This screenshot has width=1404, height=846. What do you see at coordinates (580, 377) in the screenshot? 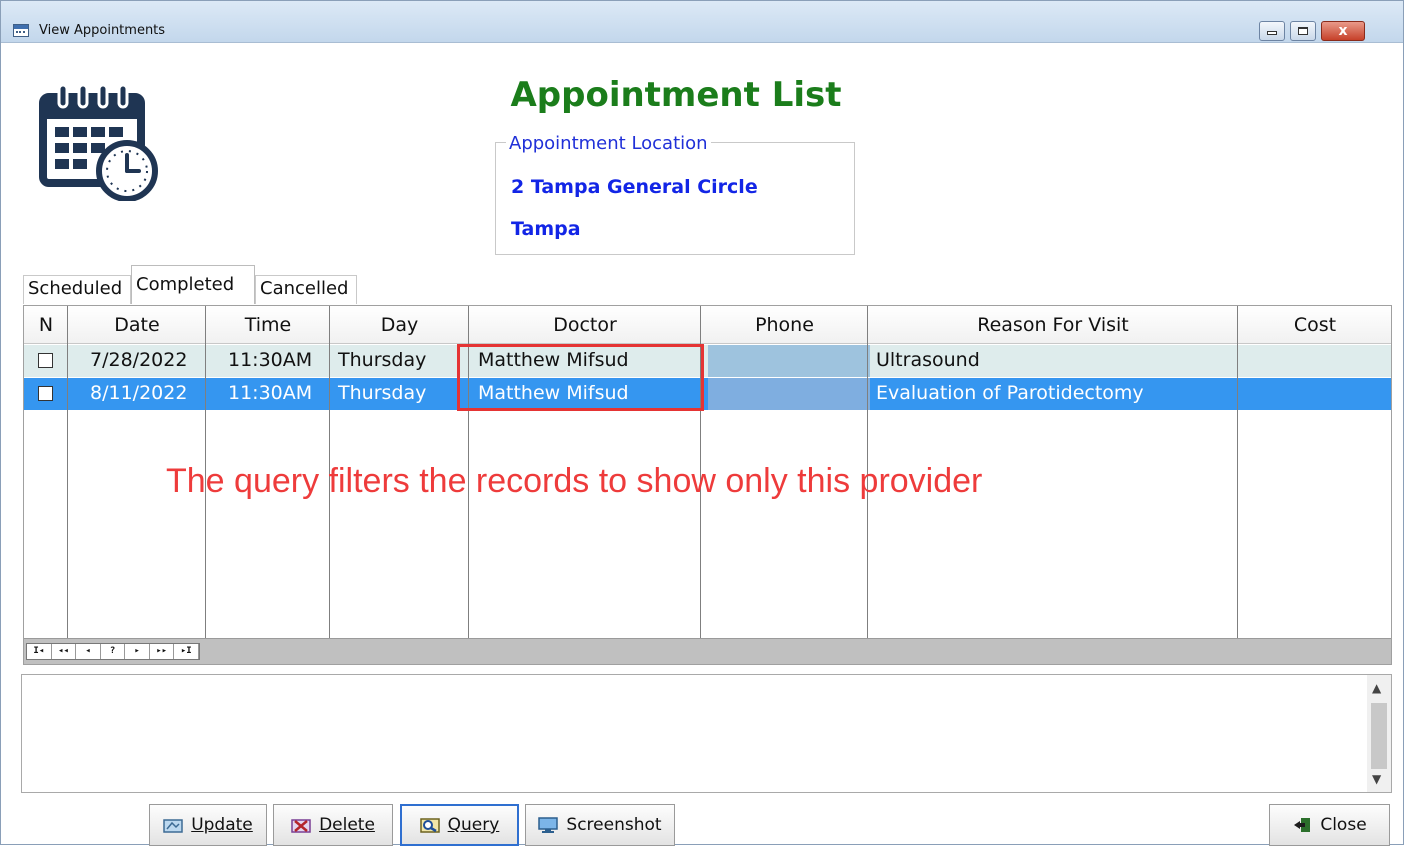
I see `doctor-highlight-box` at bounding box center [580, 377].